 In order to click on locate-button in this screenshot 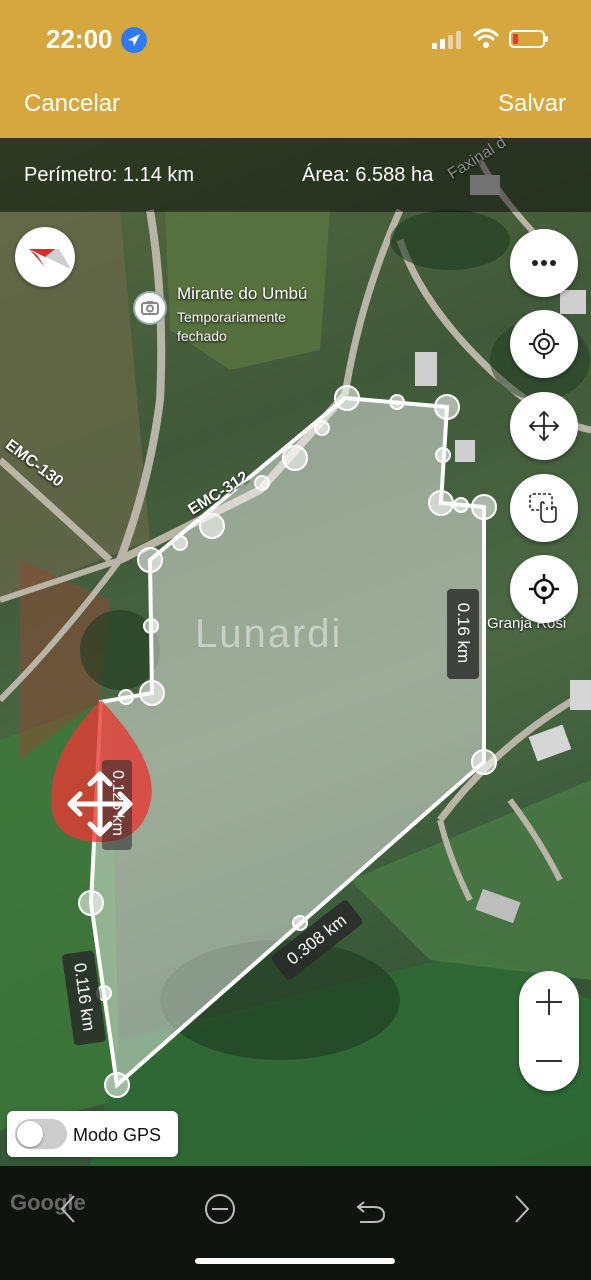, I will do `click(544, 344)`.